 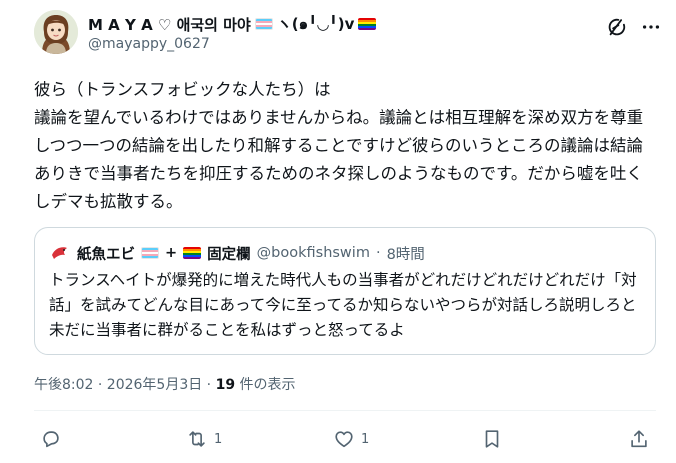 I want to click on quoted-author-name: 紙魚エビ, so click(x=106, y=254).